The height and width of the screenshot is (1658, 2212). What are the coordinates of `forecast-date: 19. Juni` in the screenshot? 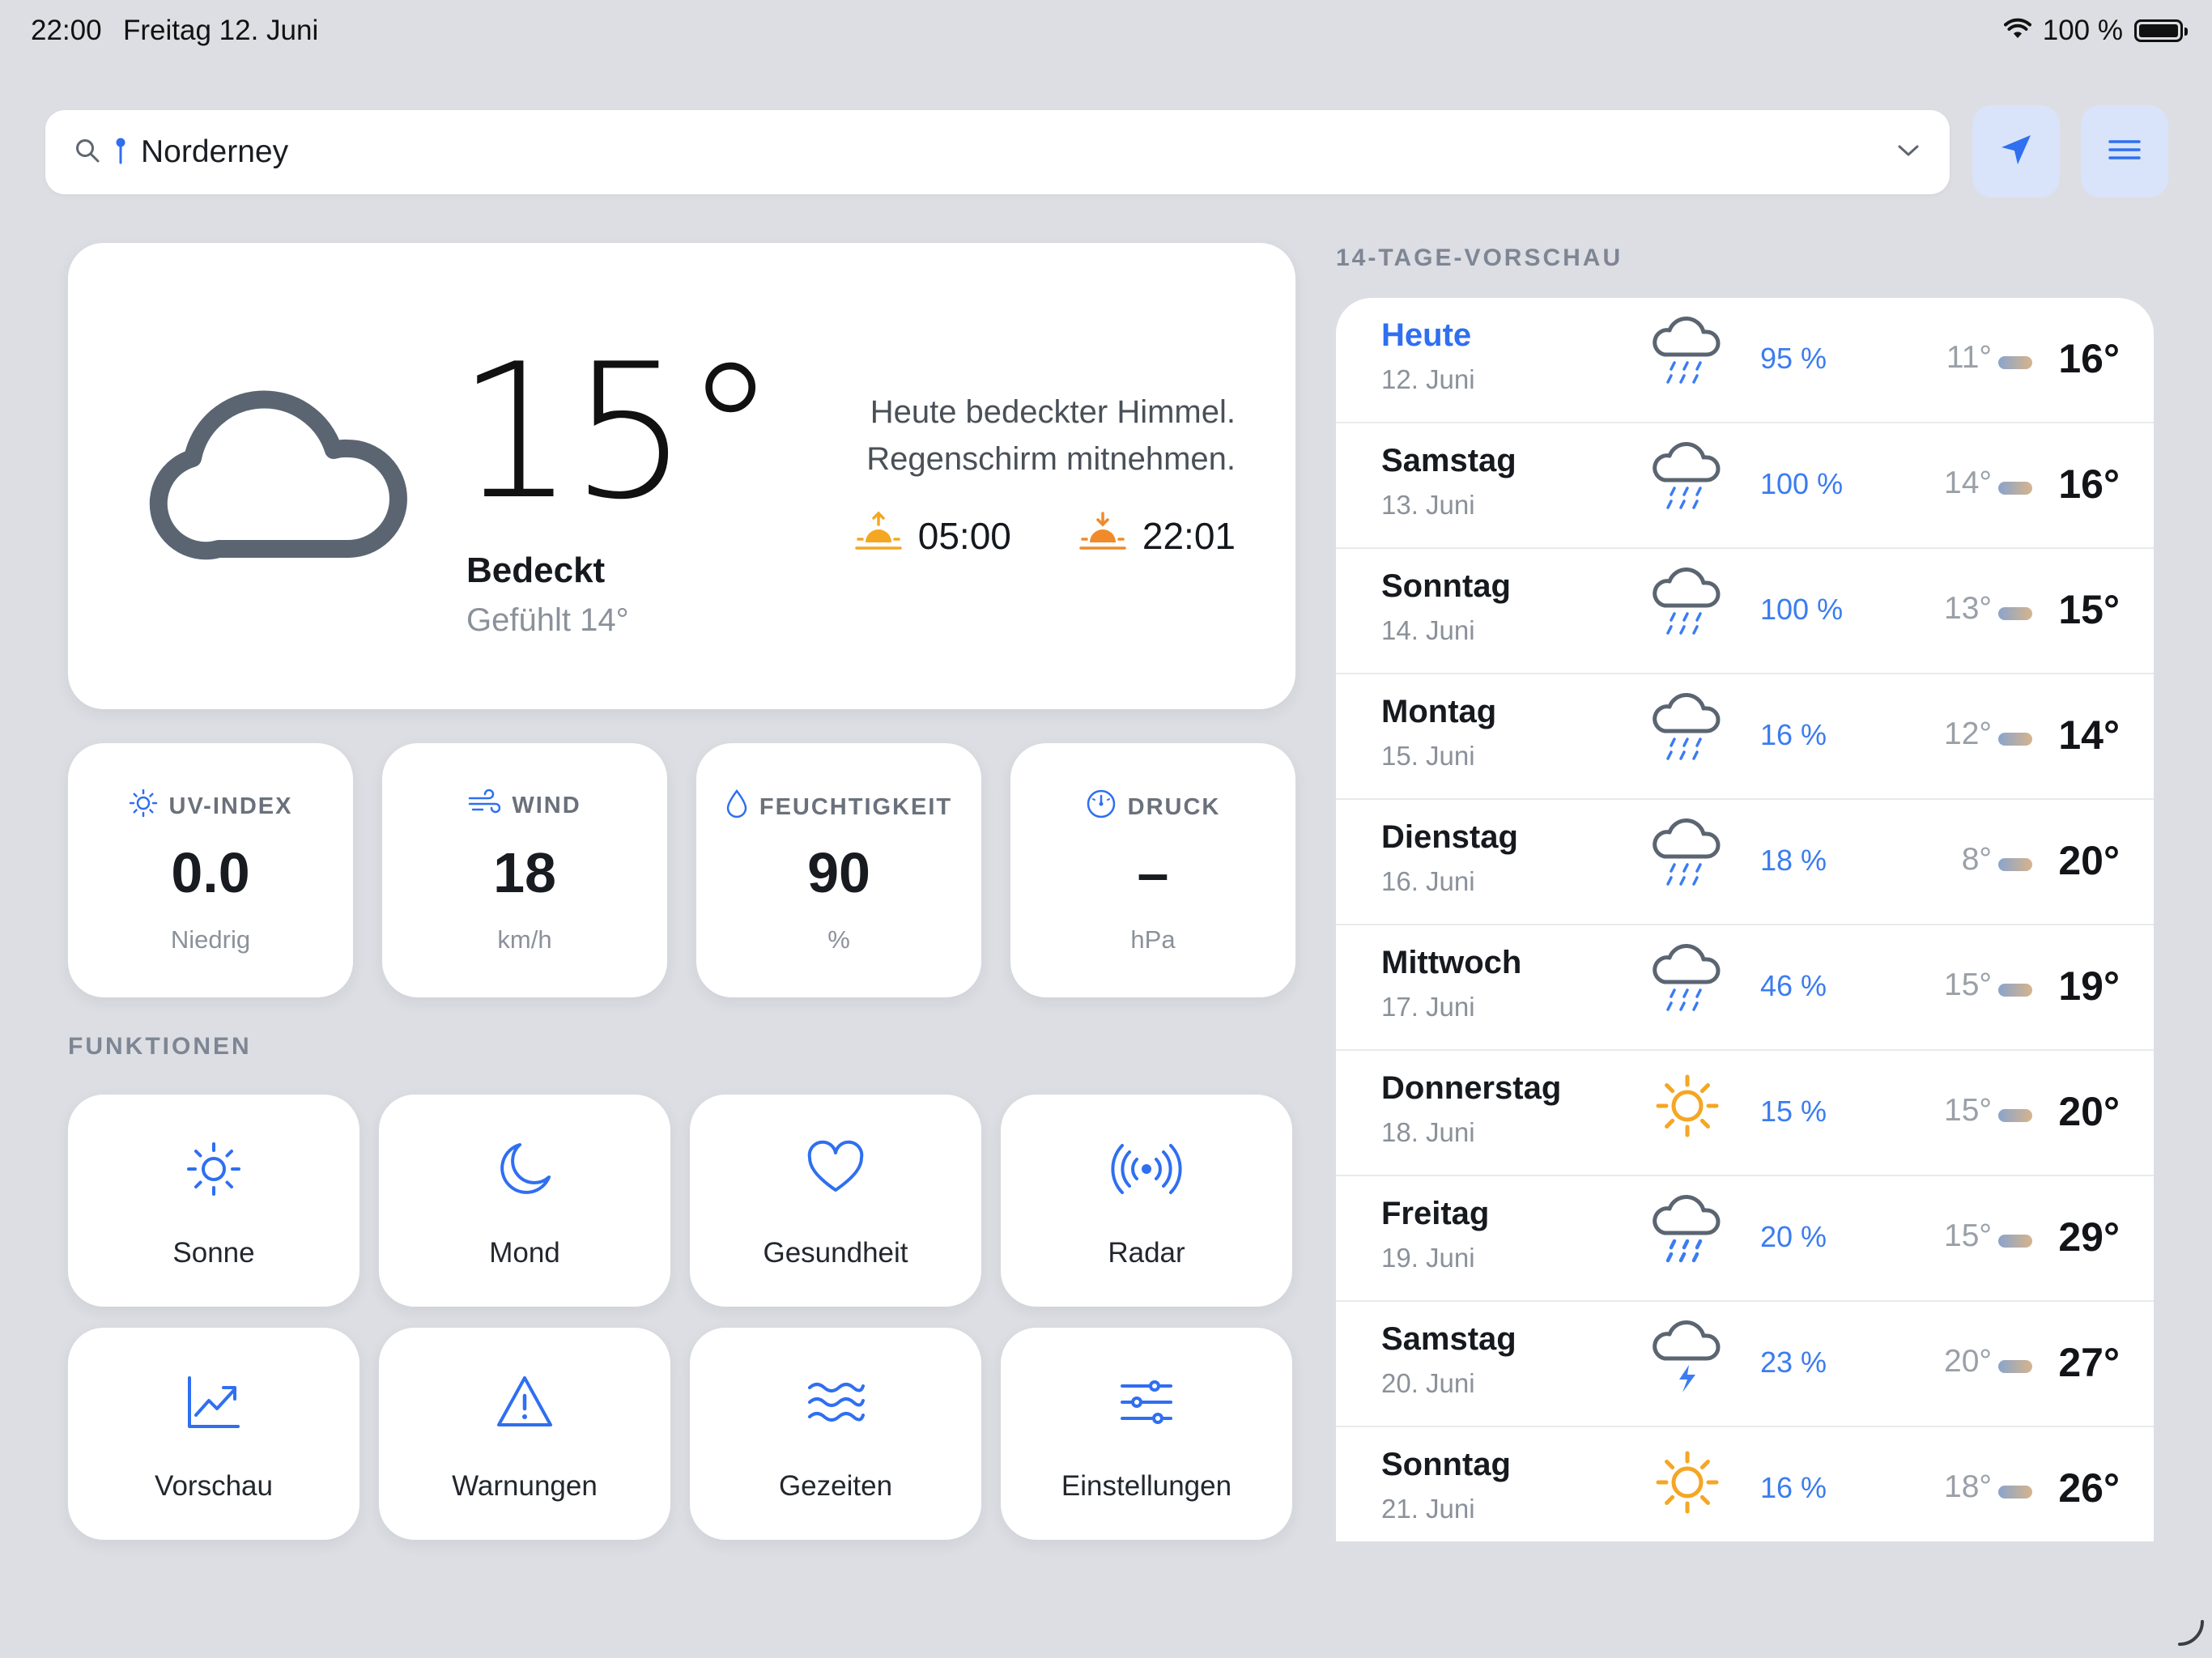 It's located at (1428, 1258).